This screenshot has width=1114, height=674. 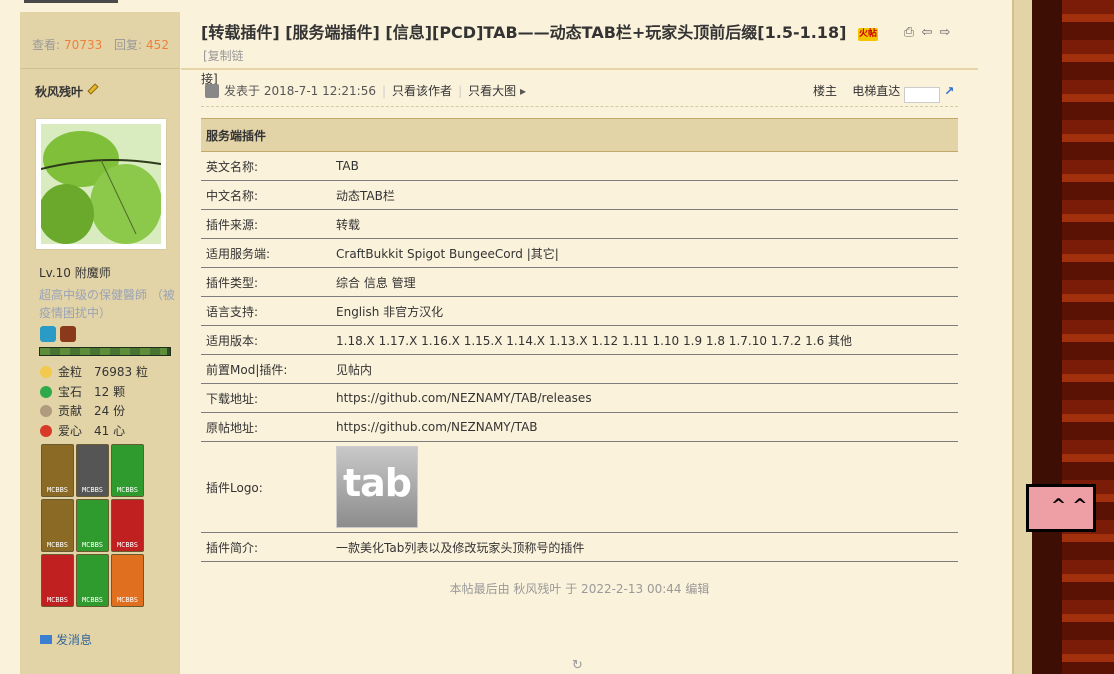 I want to click on medal-mini-icon, so click(x=68, y=334).